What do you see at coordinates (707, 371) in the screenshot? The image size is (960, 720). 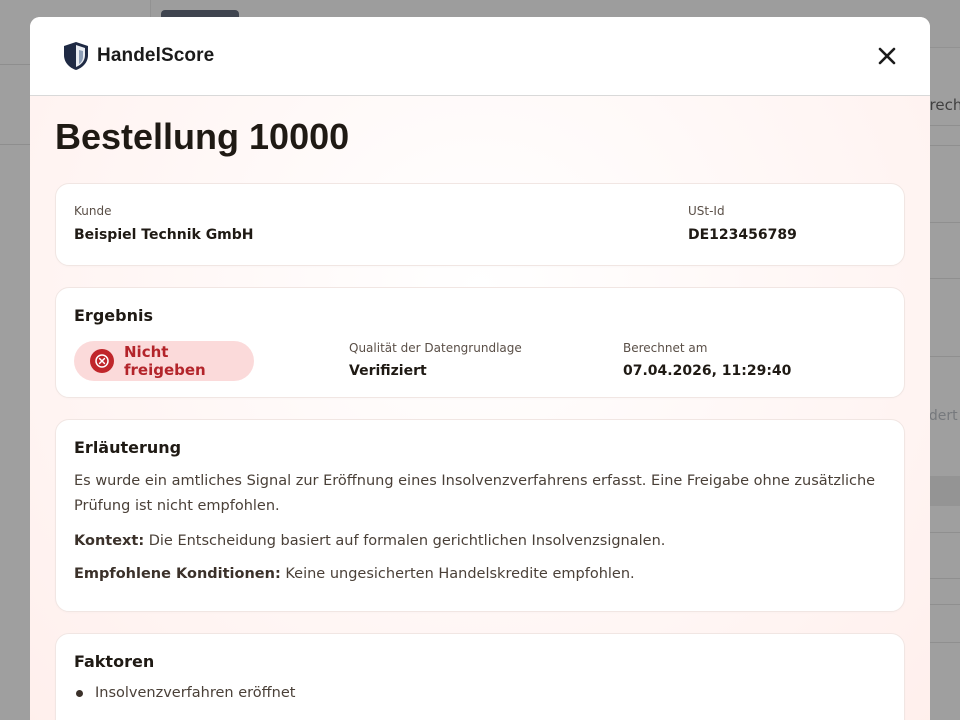 I see `computed-at-value: 07.04.2026, 11:29:40` at bounding box center [707, 371].